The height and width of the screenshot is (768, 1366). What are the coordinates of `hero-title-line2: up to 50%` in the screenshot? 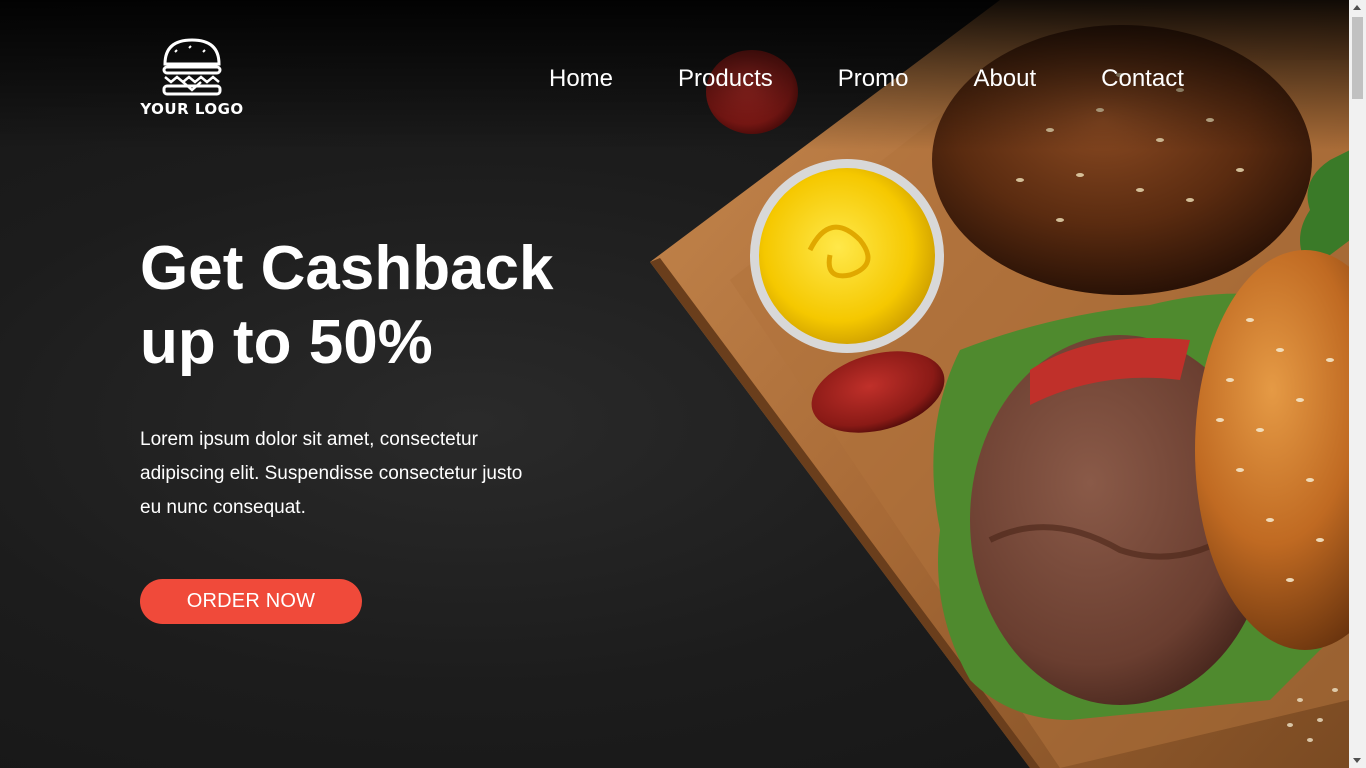 It's located at (286, 342).